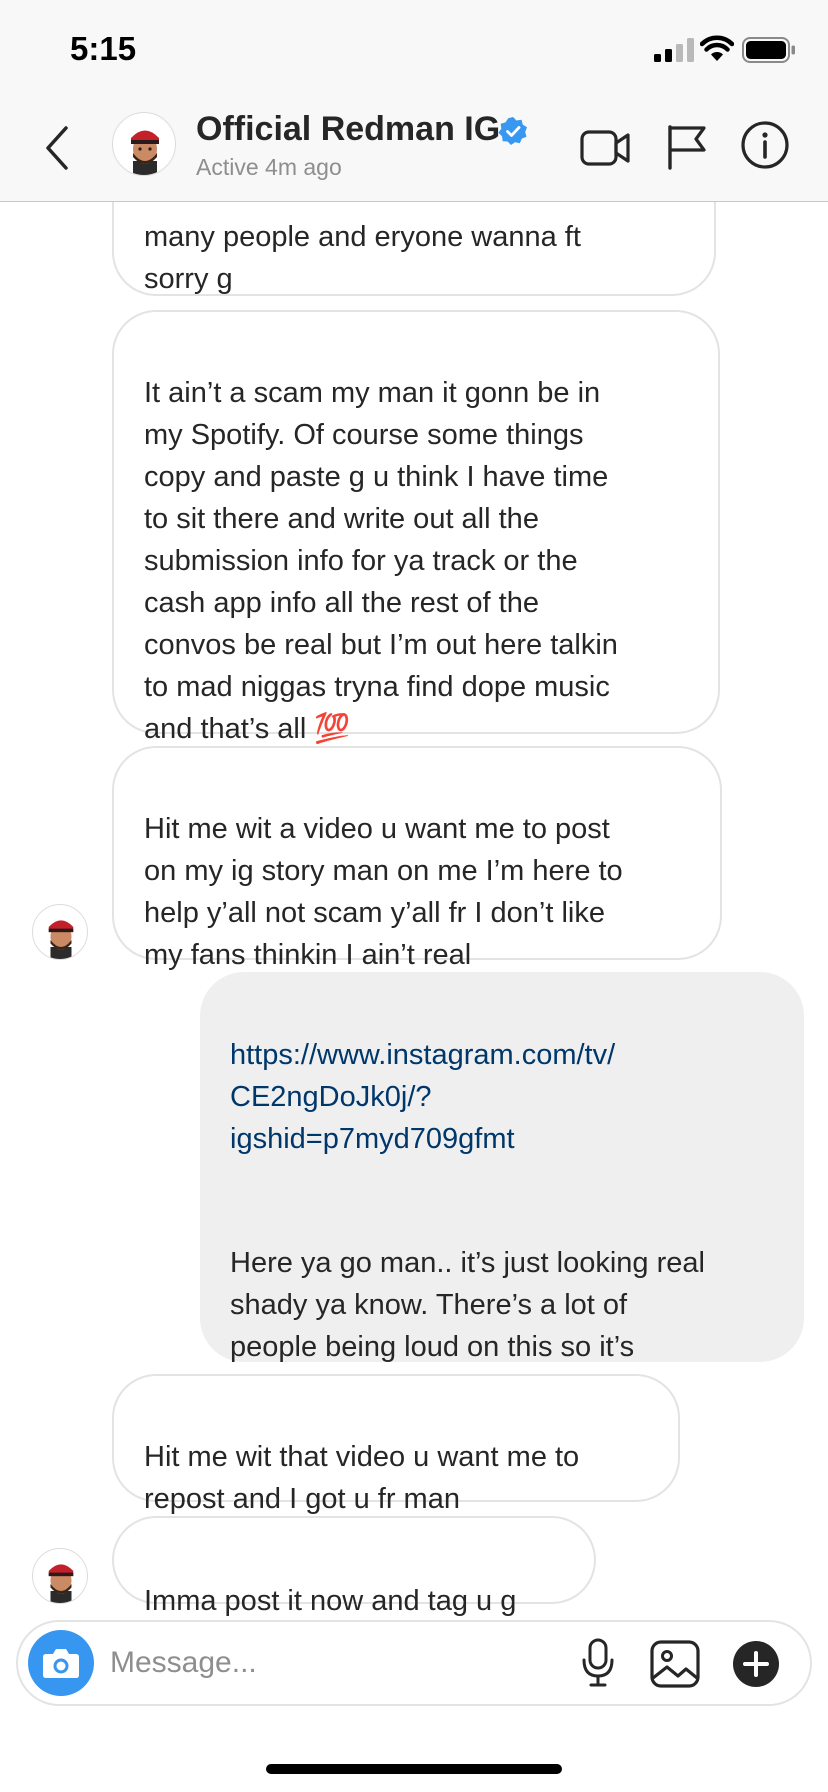  I want to click on microphone-icon, so click(598, 1663).